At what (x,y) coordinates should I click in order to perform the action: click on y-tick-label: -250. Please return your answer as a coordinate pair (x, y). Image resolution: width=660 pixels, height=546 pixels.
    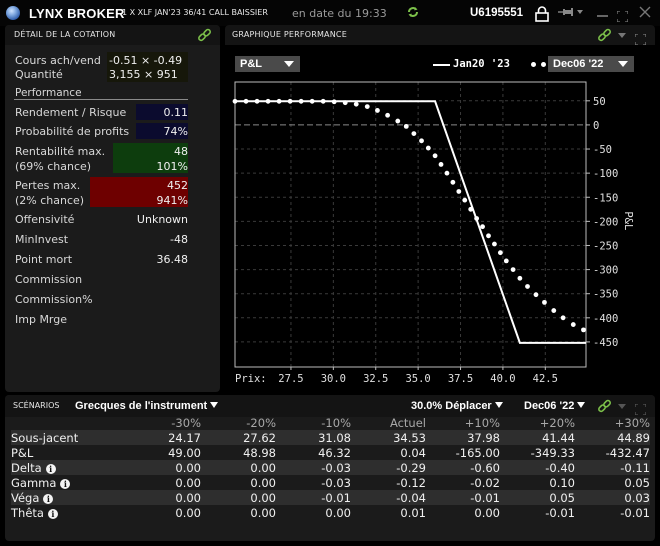
    Looking at the image, I should click on (605, 246).